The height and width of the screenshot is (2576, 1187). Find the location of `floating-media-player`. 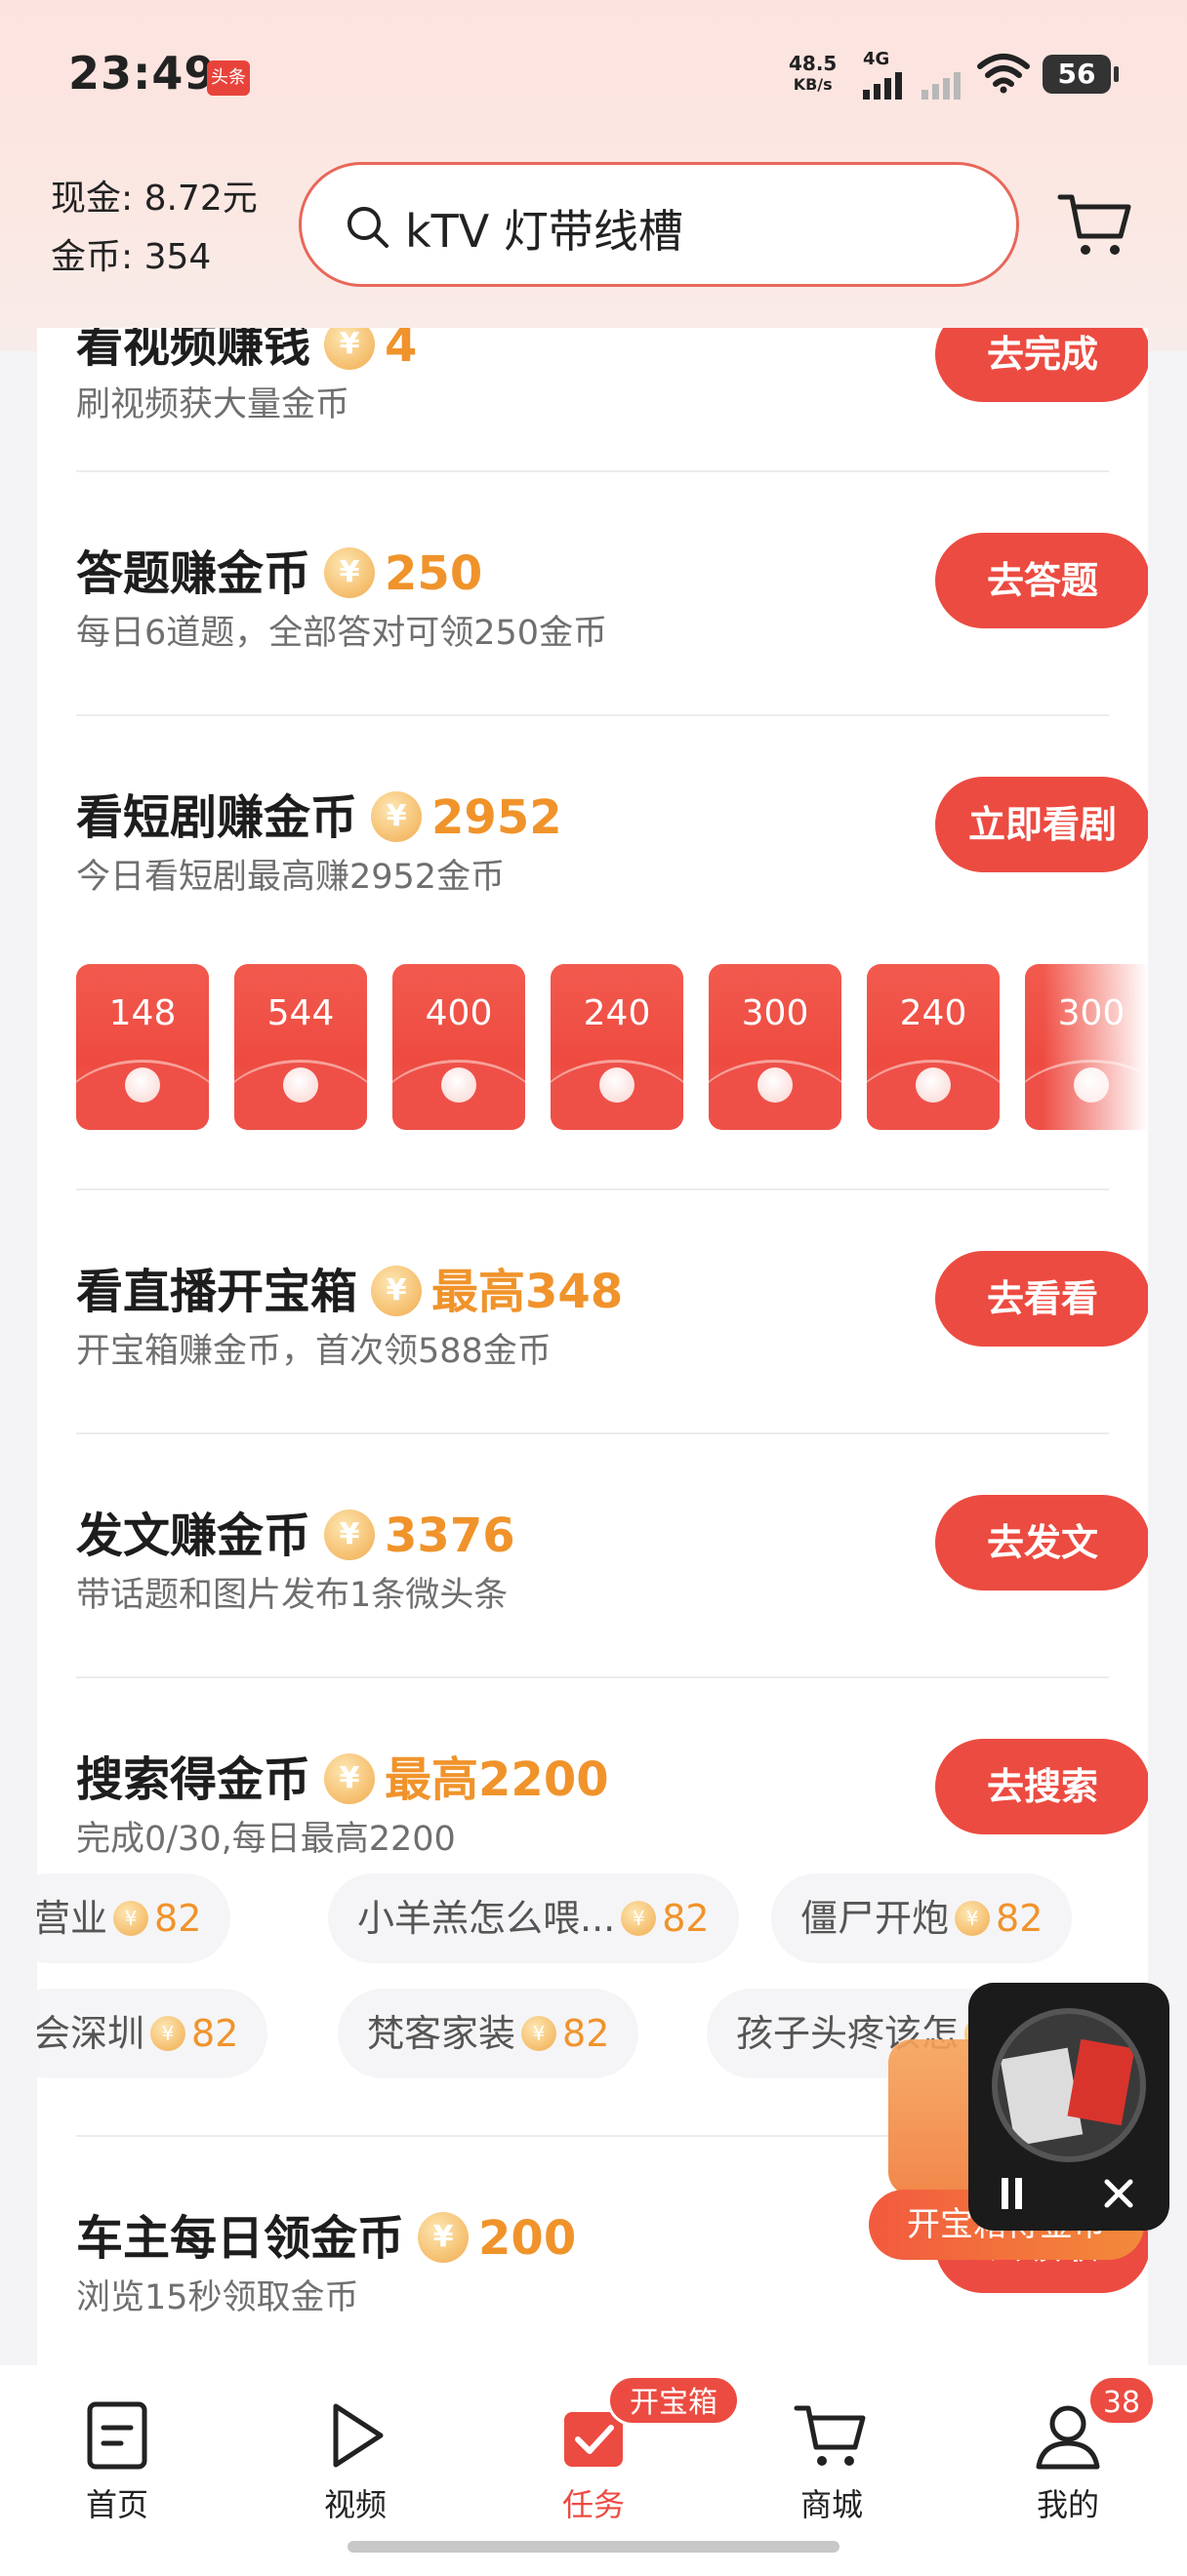

floating-media-player is located at coordinates (1068, 2107).